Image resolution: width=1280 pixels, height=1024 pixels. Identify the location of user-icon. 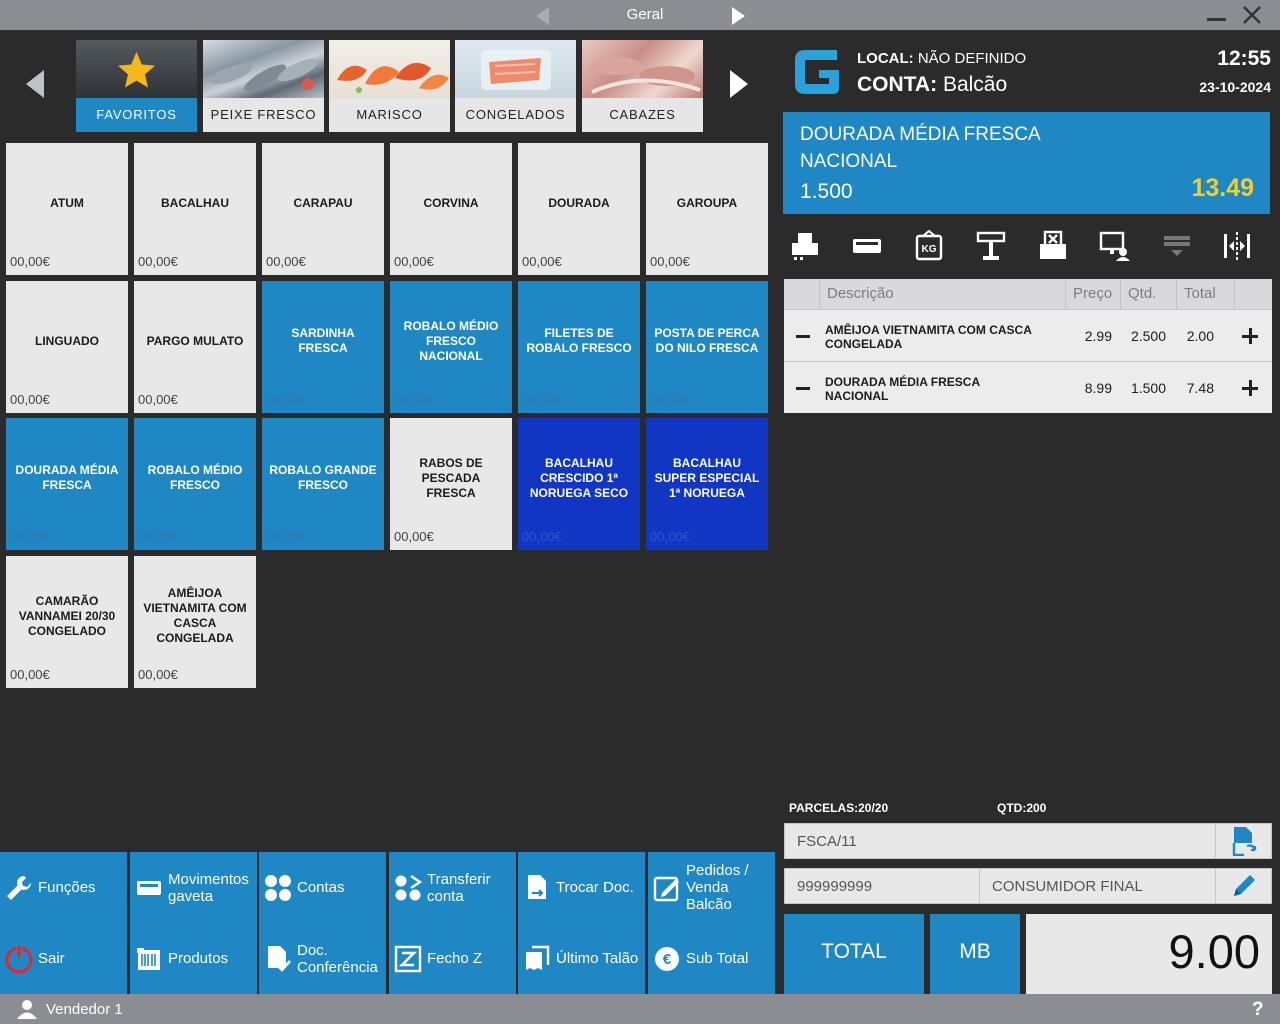
(27, 1009).